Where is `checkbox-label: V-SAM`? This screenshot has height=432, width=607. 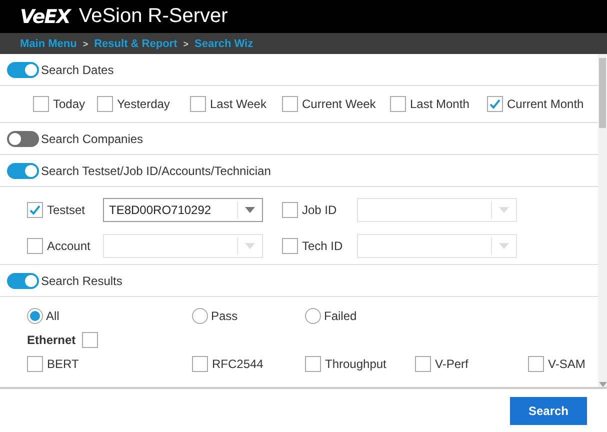 checkbox-label: V-SAM is located at coordinates (567, 364).